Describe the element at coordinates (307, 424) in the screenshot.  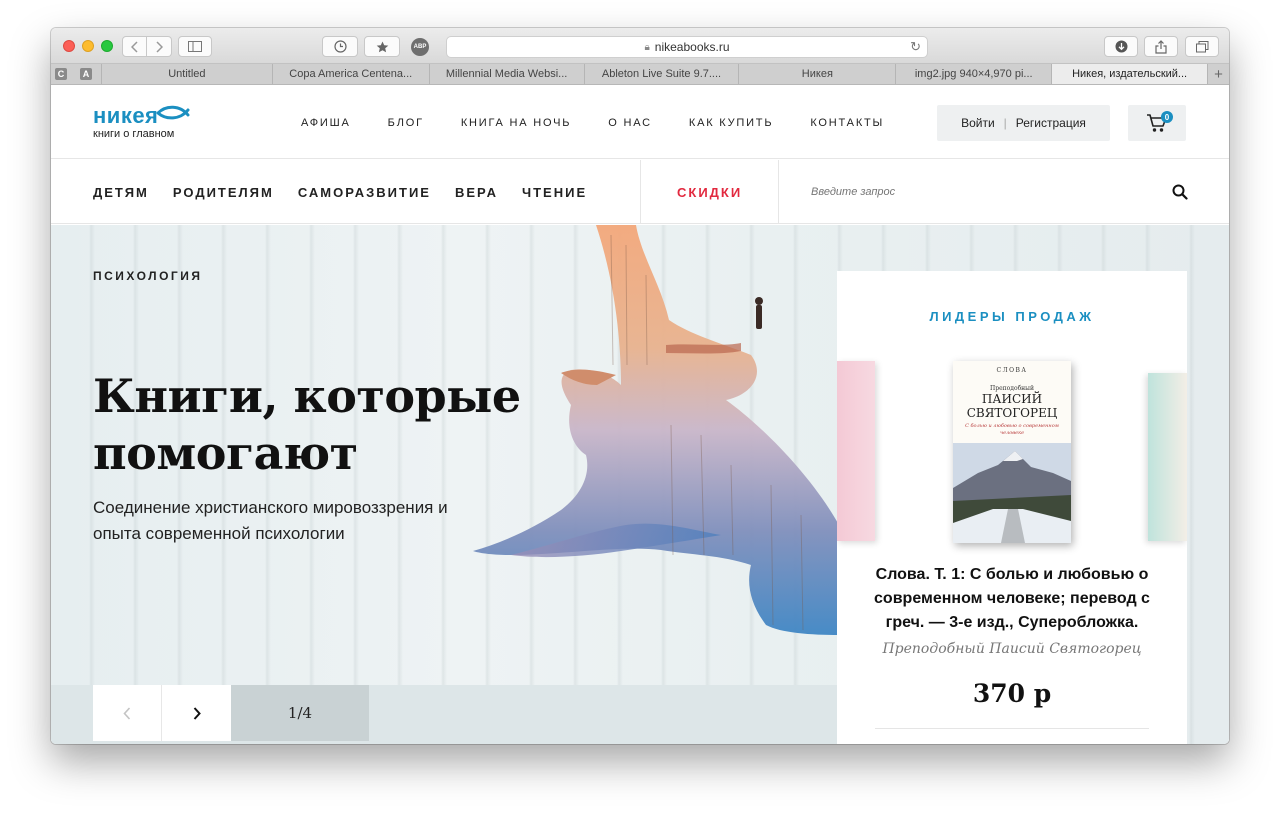
I see `hero-title: Книги, которые помогают` at that location.